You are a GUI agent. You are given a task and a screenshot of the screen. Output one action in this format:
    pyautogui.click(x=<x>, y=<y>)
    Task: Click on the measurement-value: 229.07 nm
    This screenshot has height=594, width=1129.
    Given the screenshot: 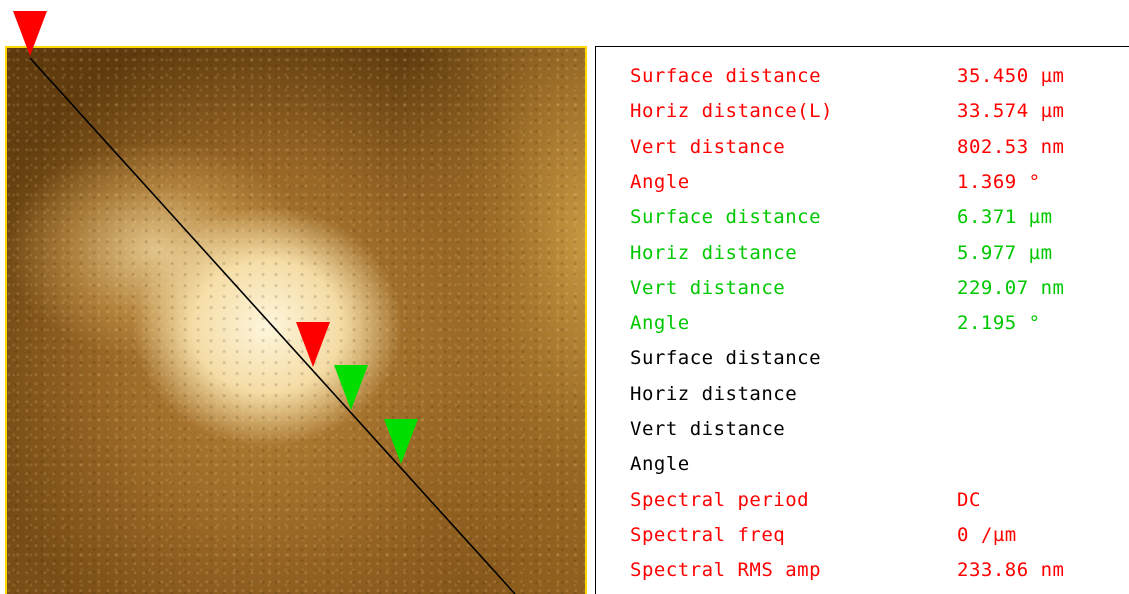 What is the action you would take?
    pyautogui.click(x=1011, y=287)
    